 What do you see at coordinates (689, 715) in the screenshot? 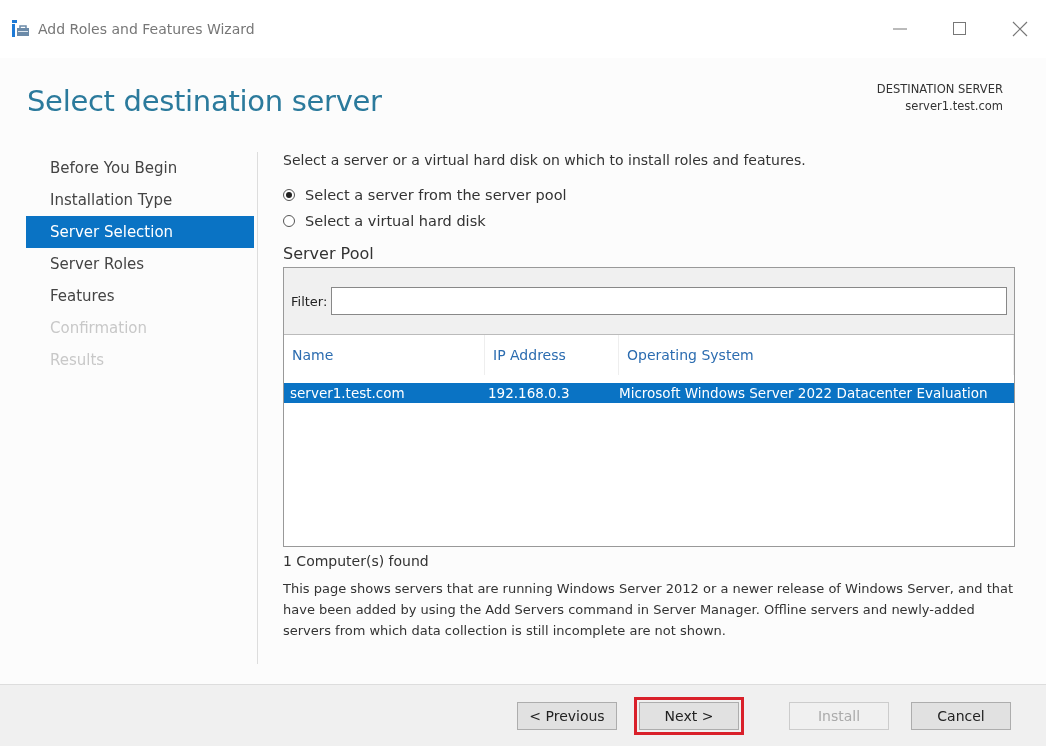
I see `wizard-button: Next >` at bounding box center [689, 715].